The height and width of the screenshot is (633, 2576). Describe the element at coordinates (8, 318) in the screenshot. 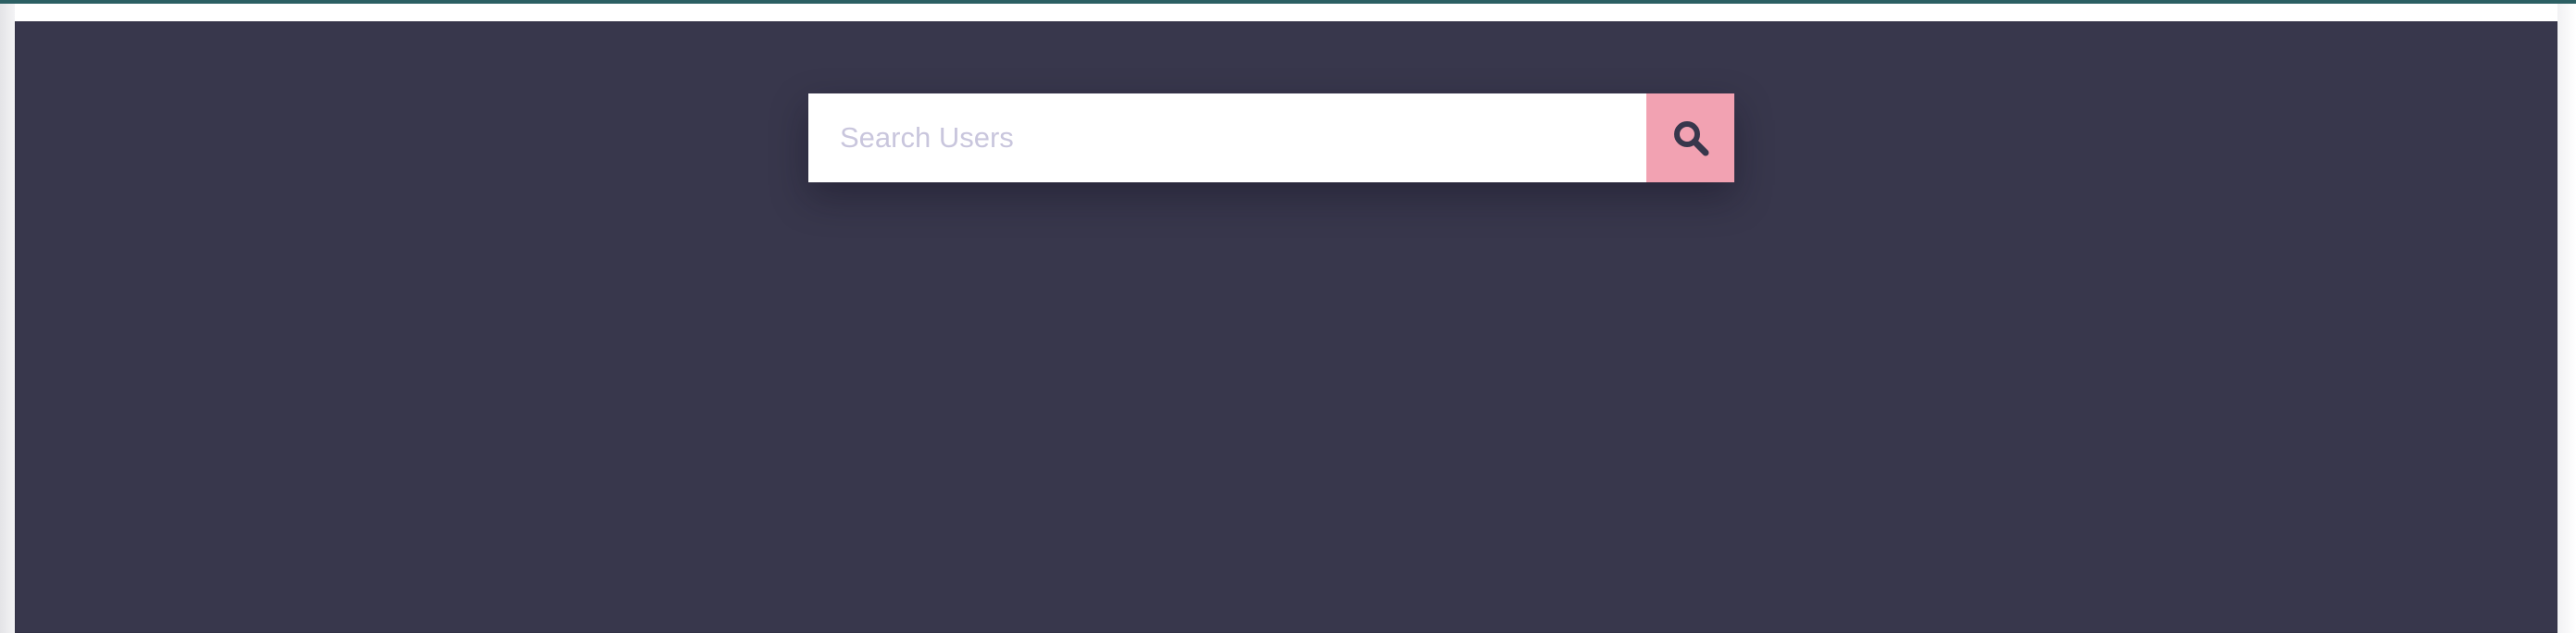

I see `left-edge` at that location.